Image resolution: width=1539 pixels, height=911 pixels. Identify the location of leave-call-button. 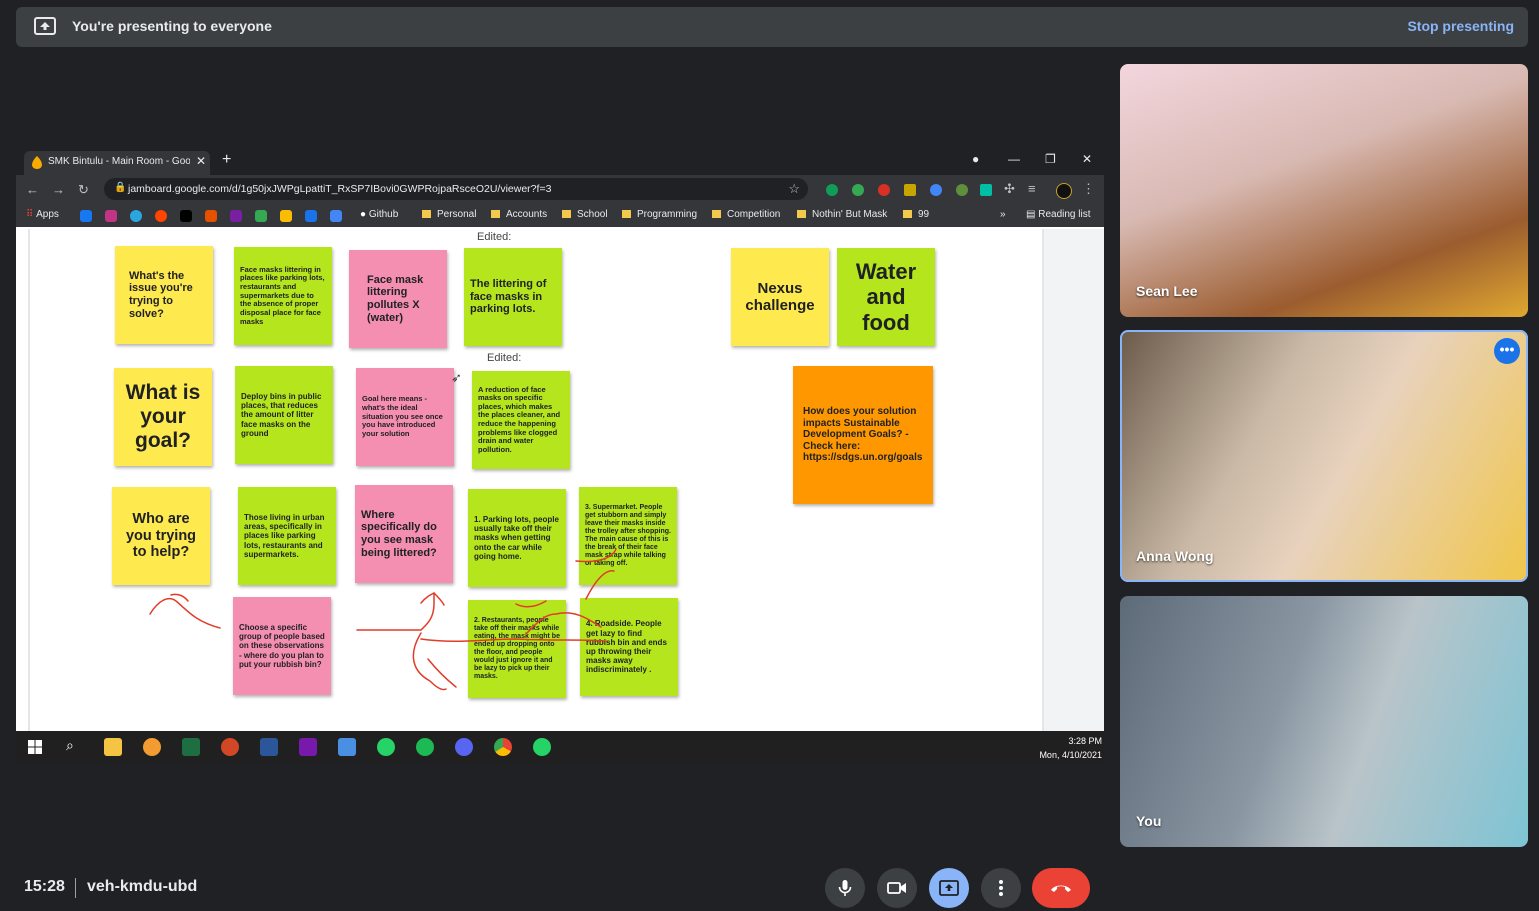
(1061, 888).